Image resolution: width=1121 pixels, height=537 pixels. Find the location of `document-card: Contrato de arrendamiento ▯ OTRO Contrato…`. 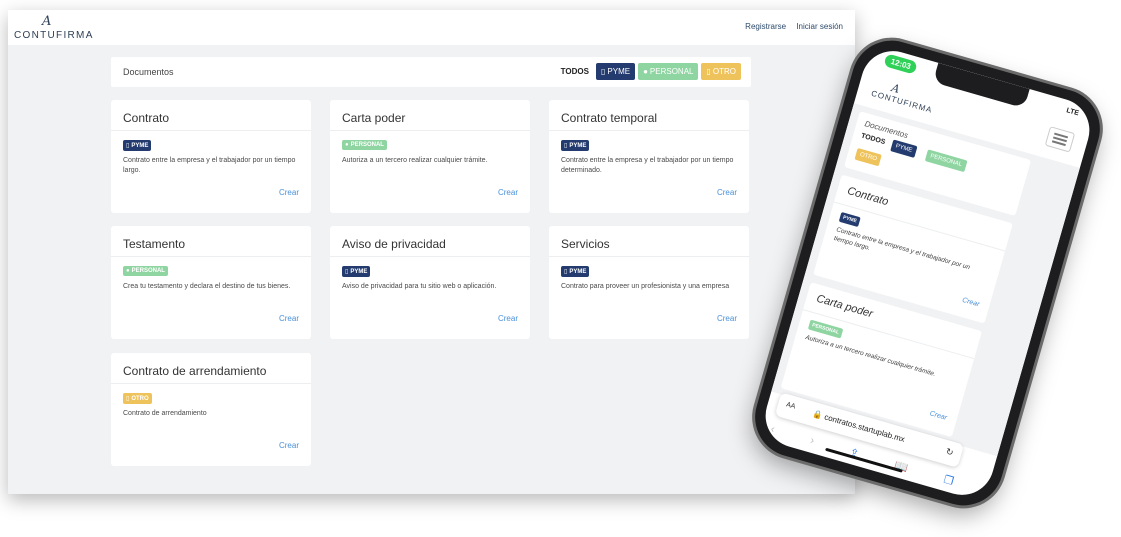

document-card: Contrato de arrendamiento ▯ OTRO Contrato… is located at coordinates (211, 409).